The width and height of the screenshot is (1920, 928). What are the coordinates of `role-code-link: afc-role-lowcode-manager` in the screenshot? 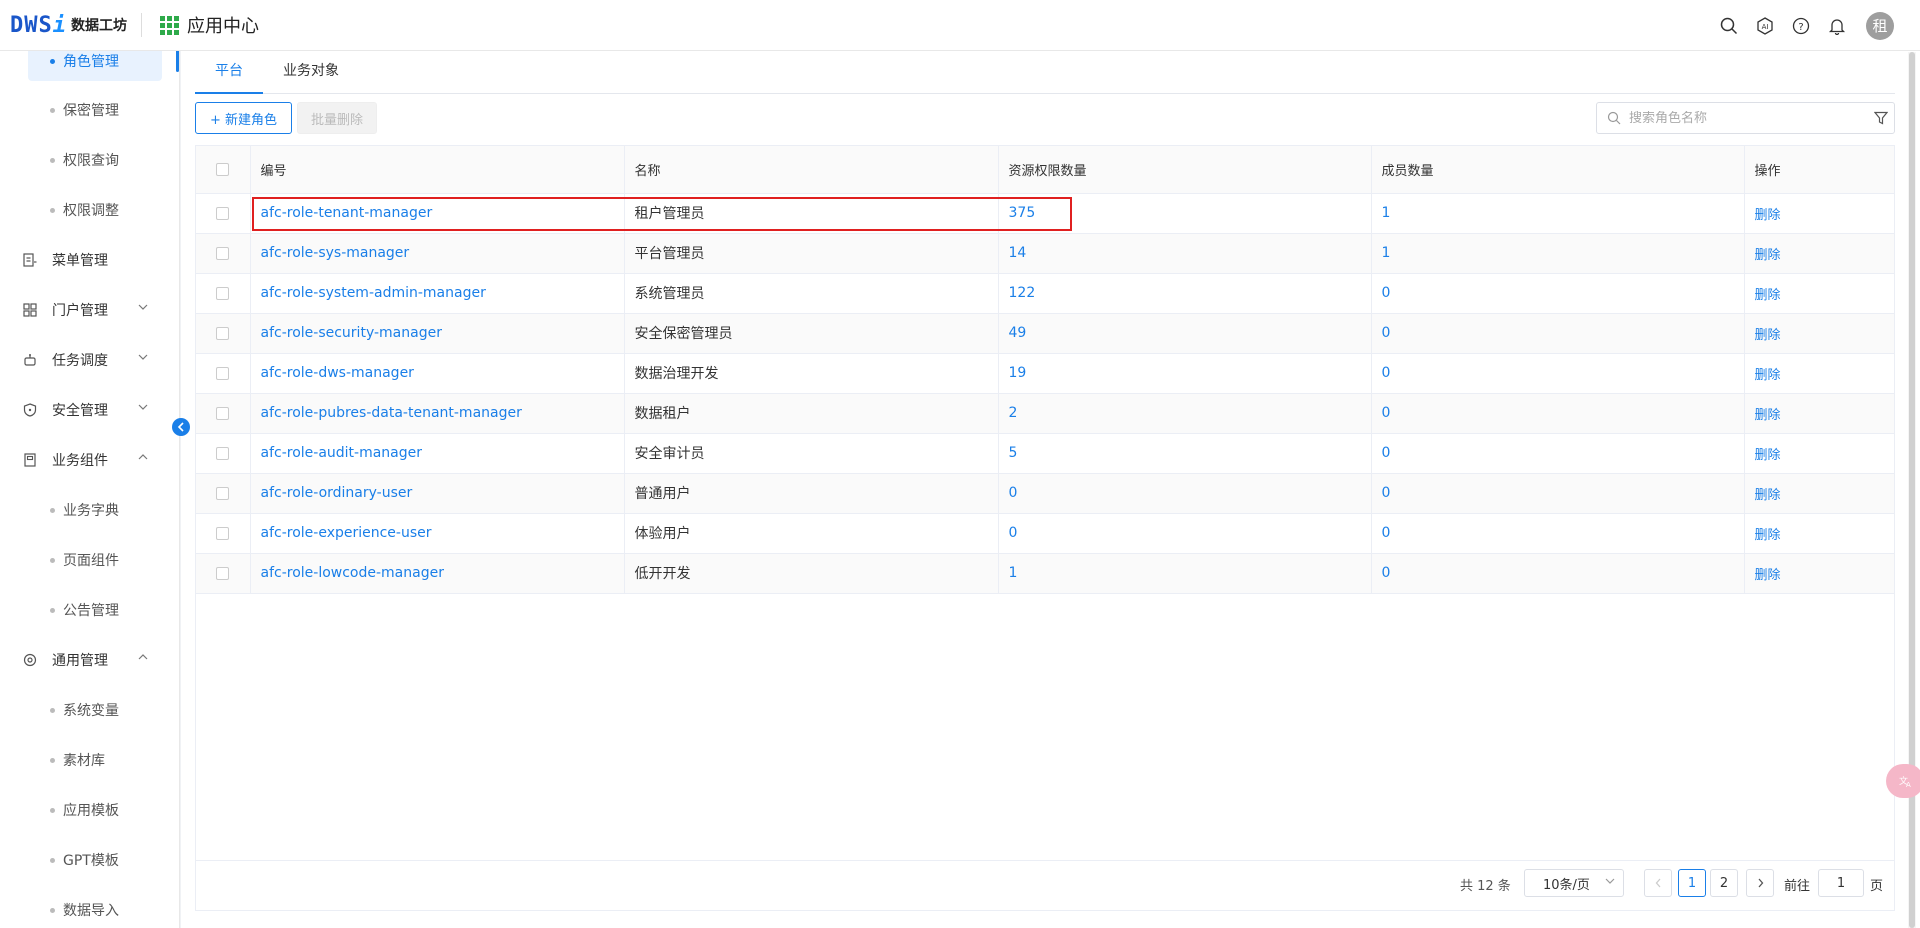 It's located at (352, 573).